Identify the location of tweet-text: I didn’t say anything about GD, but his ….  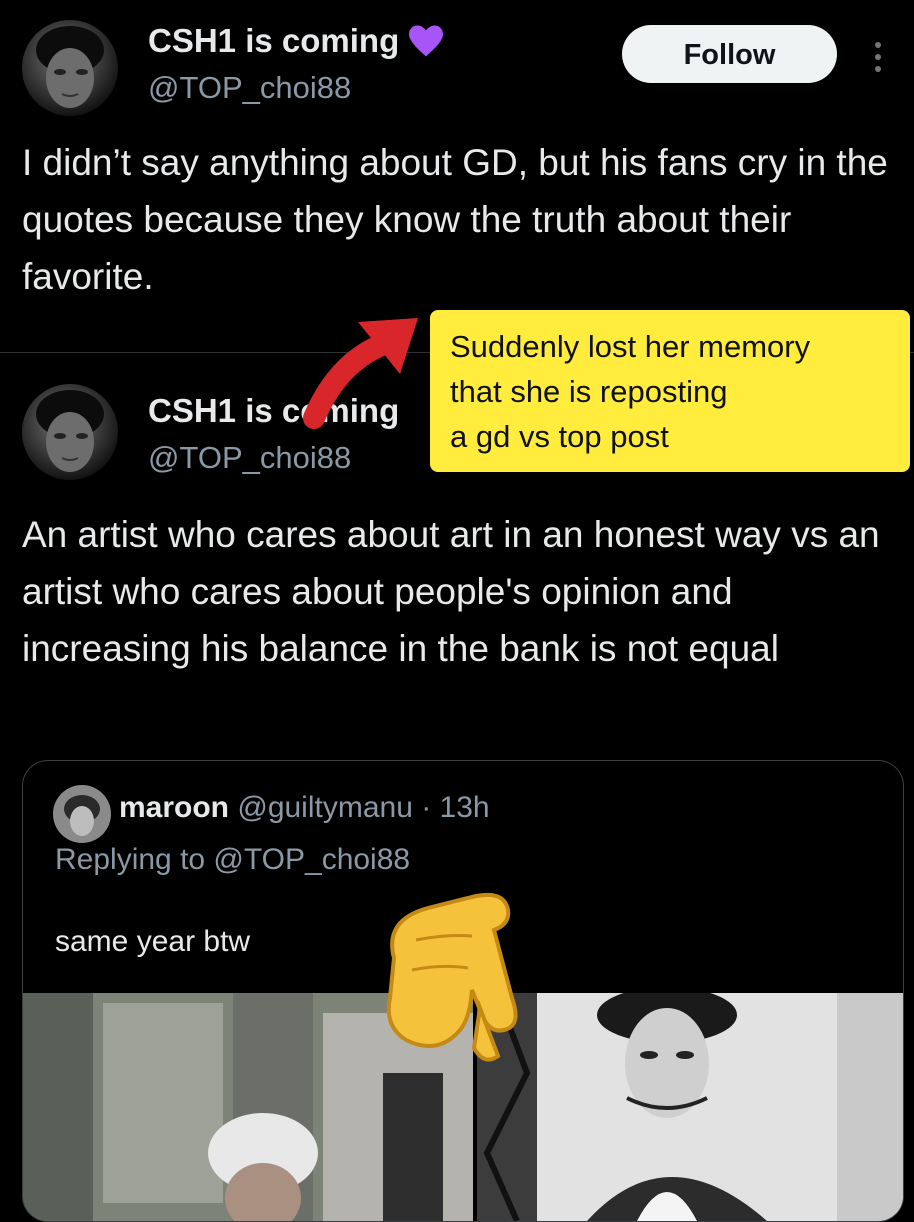
(455, 219).